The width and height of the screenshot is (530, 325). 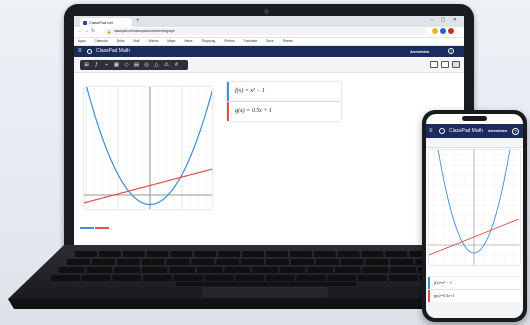 What do you see at coordinates (250, 91) in the screenshot?
I see `expression-f: f(x) = x² − 1` at bounding box center [250, 91].